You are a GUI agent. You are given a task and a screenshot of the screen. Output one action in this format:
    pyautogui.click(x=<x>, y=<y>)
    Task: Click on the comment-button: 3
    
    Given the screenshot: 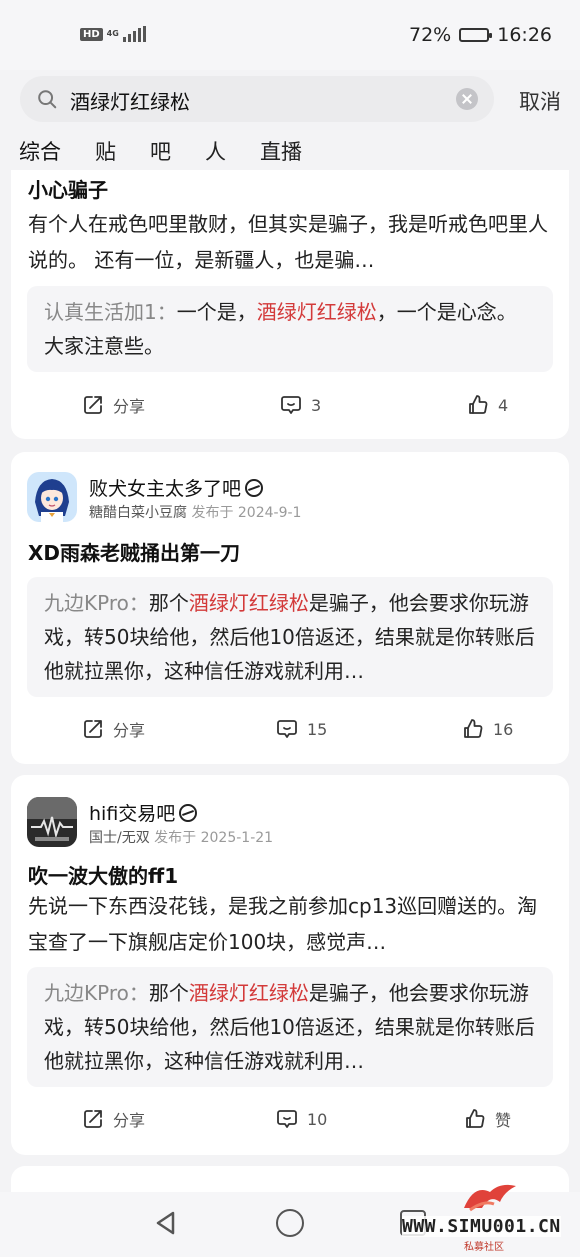 What is the action you would take?
    pyautogui.click(x=300, y=405)
    